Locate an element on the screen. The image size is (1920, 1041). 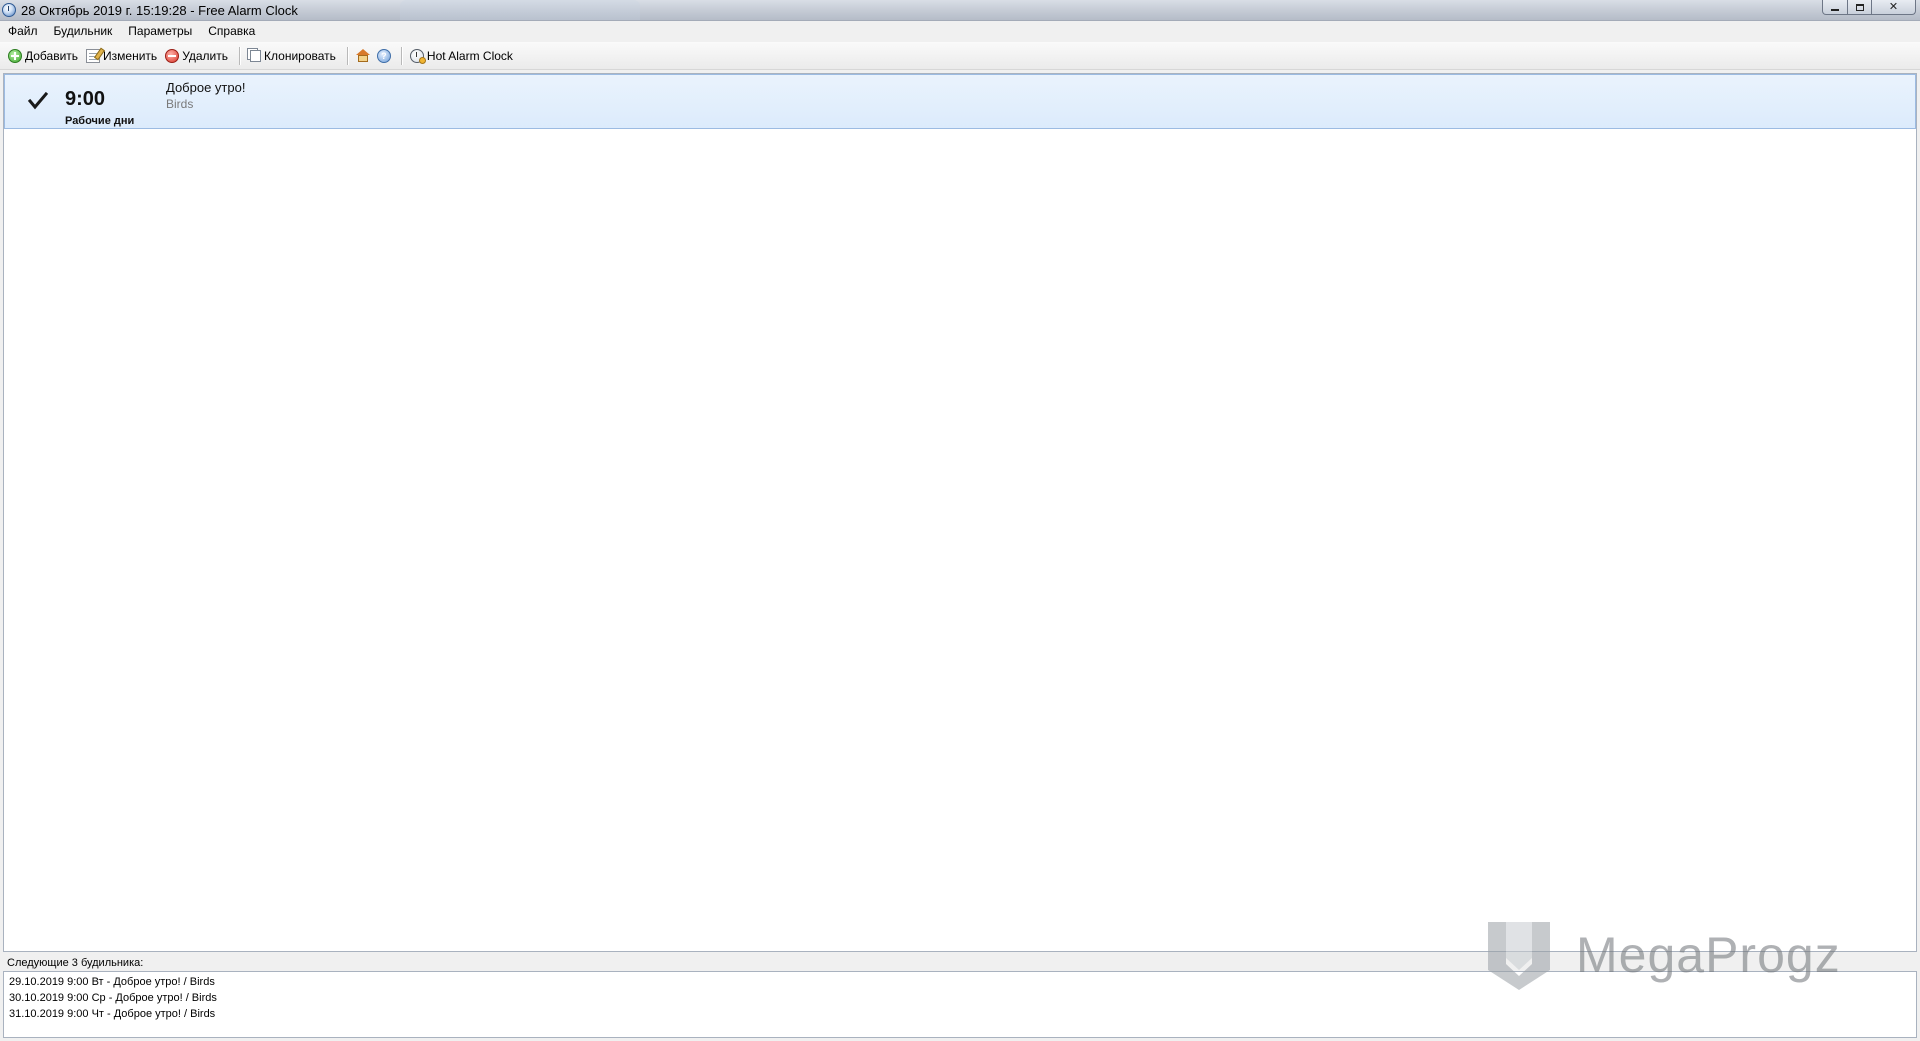
window-controls: ✕ is located at coordinates (1869, 8).